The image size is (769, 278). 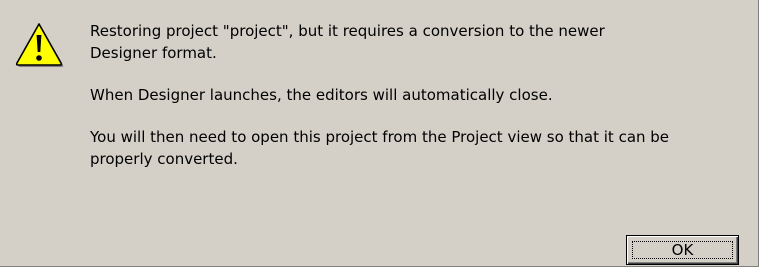 I want to click on ok-button: OK, so click(x=682, y=250).